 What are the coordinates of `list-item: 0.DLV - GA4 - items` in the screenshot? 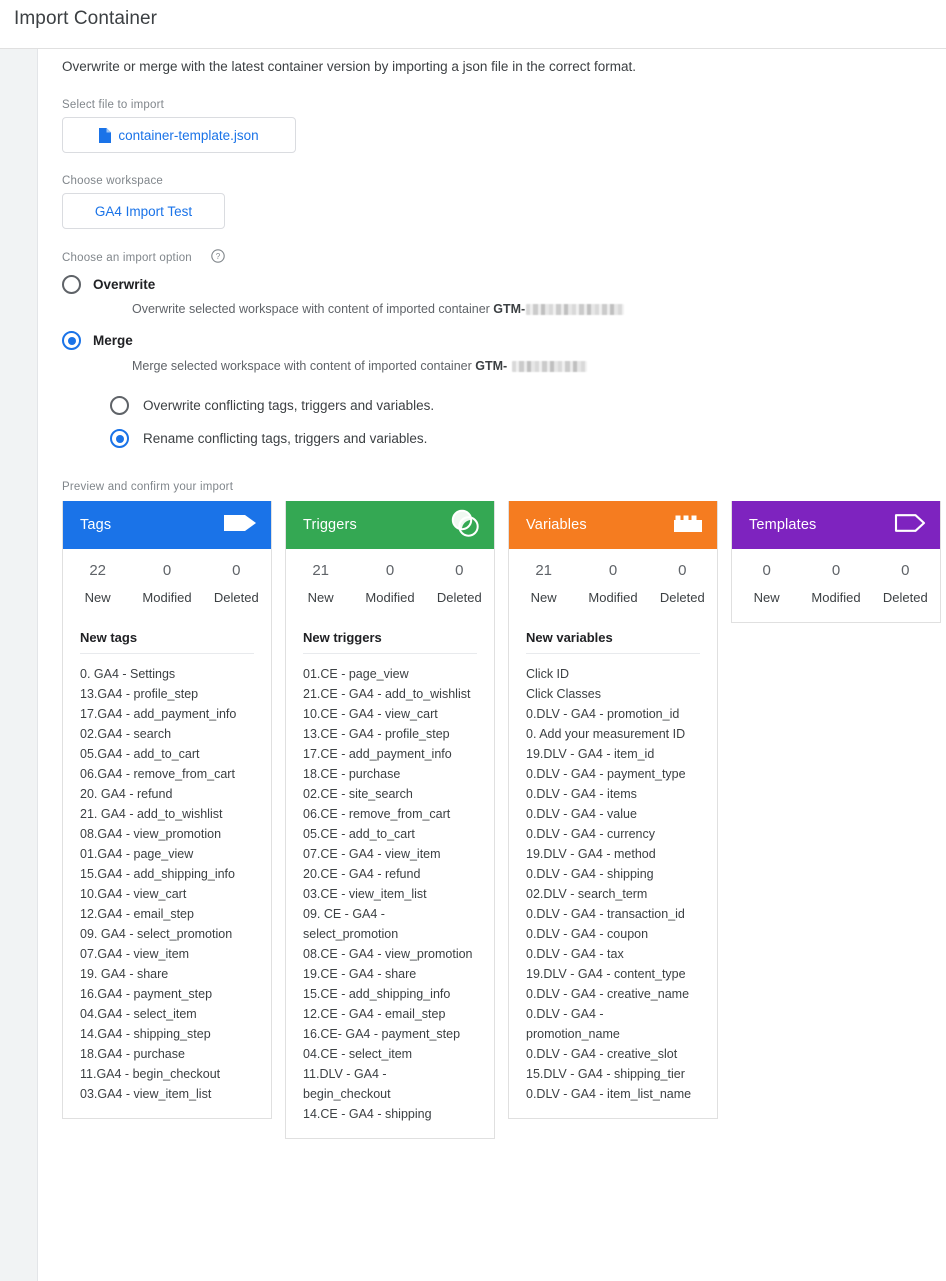 It's located at (581, 794).